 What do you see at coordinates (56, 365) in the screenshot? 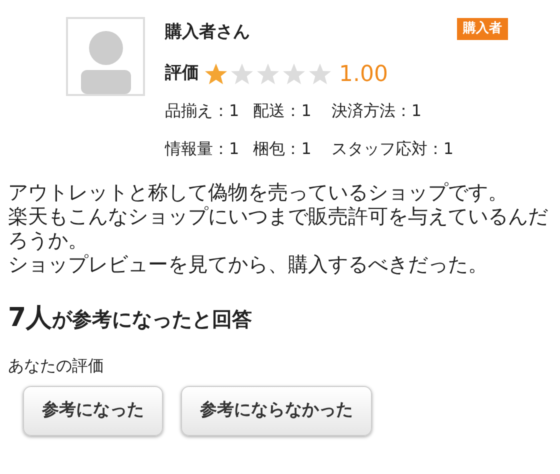
I see `your-rating-label: あなたの評価` at bounding box center [56, 365].